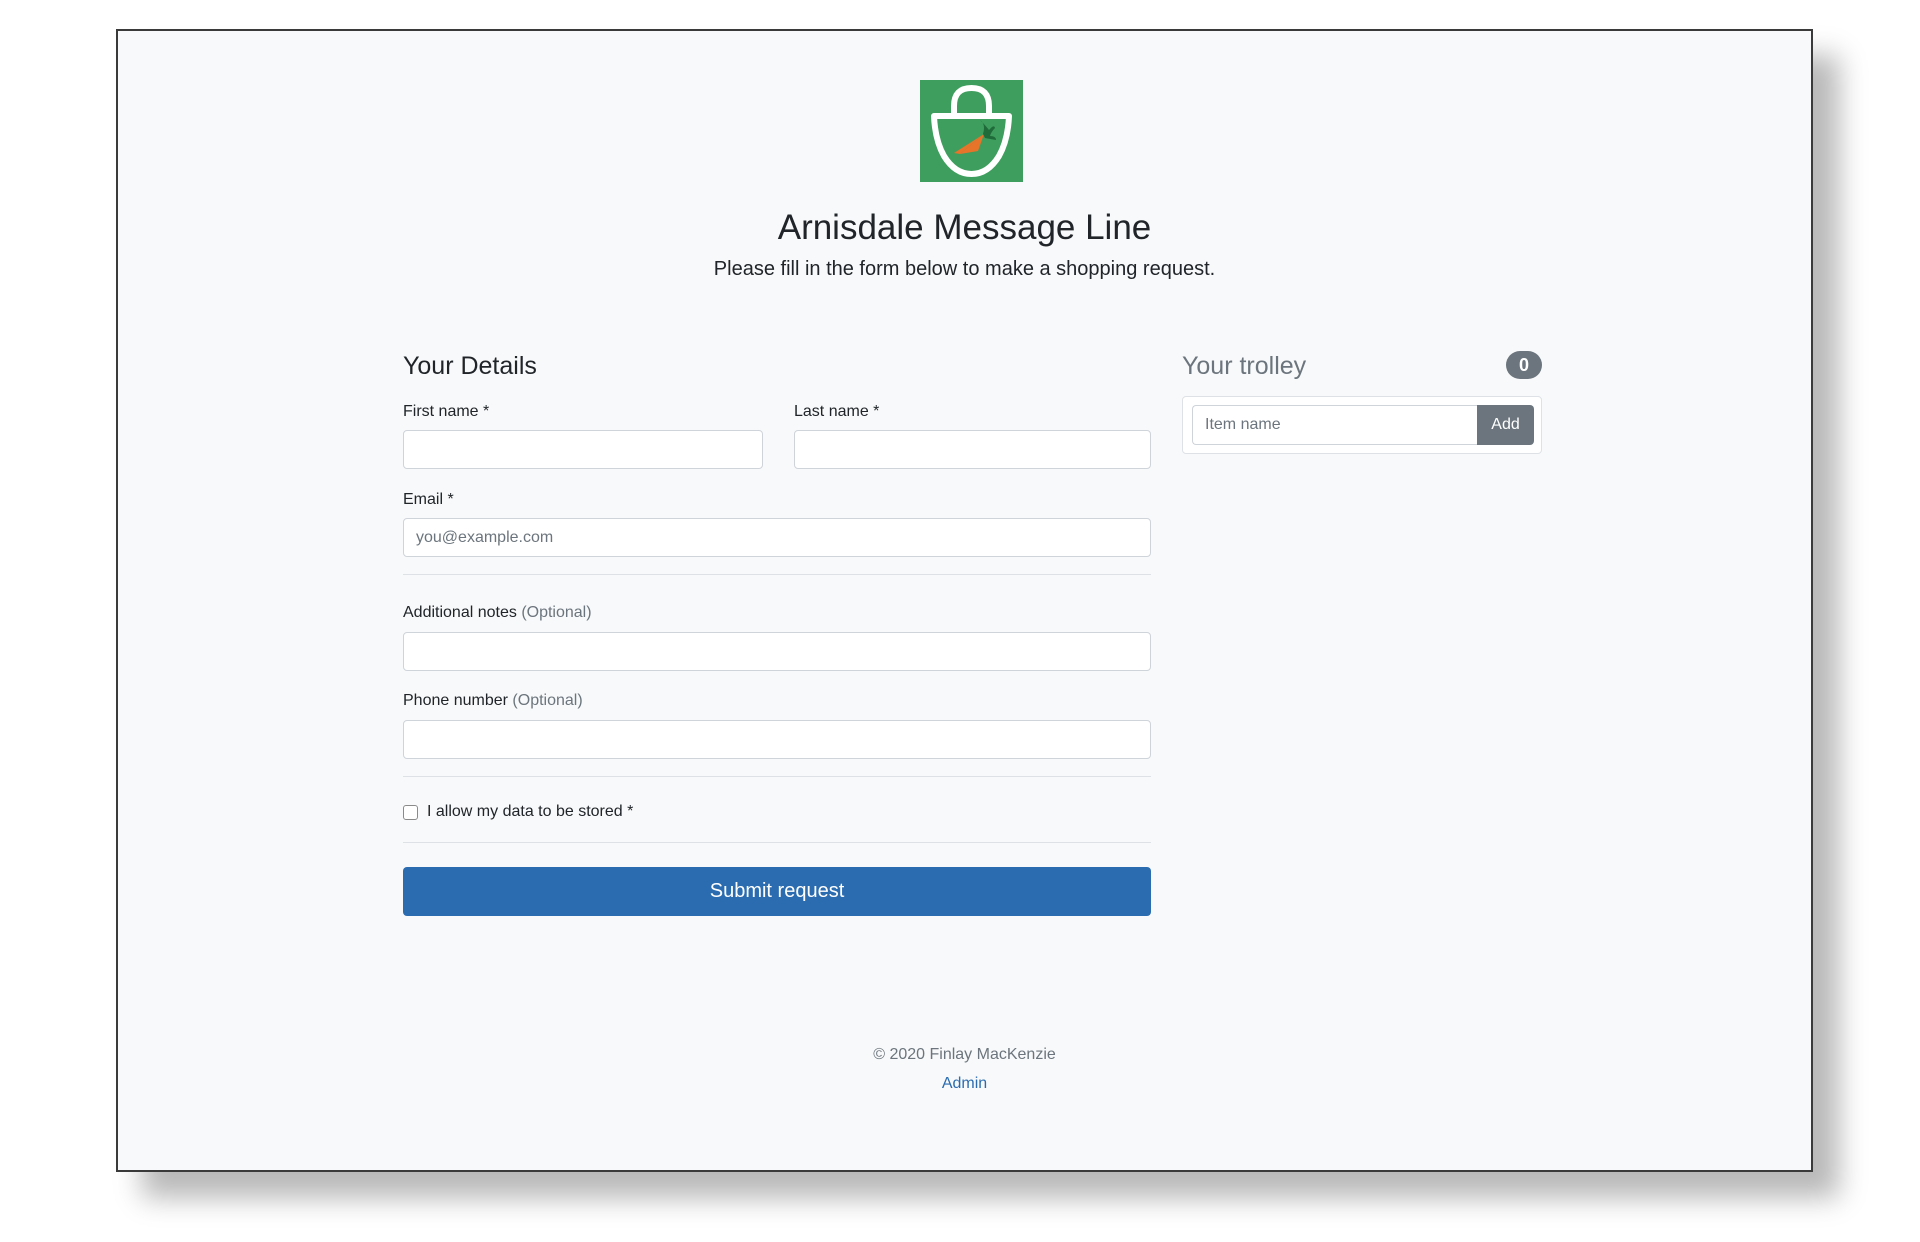  Describe the element at coordinates (428, 499) in the screenshot. I see `email-label: Email *` at that location.